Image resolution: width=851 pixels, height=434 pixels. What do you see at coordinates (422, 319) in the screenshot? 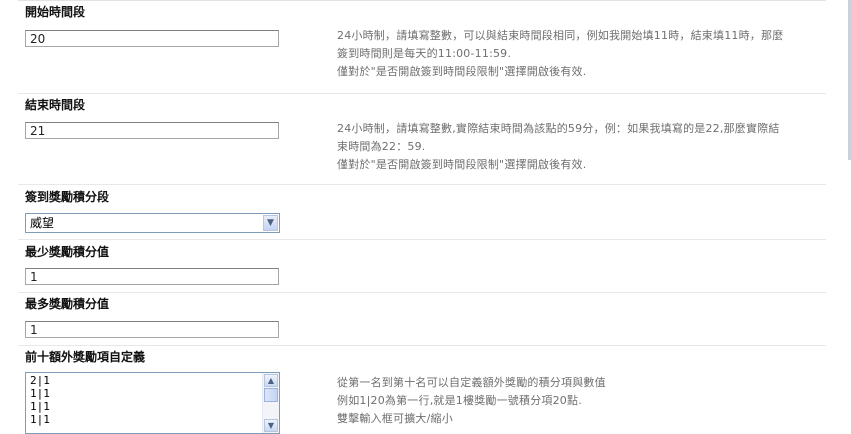
I see `max-reward-row: 最多獎勵積分值` at bounding box center [422, 319].